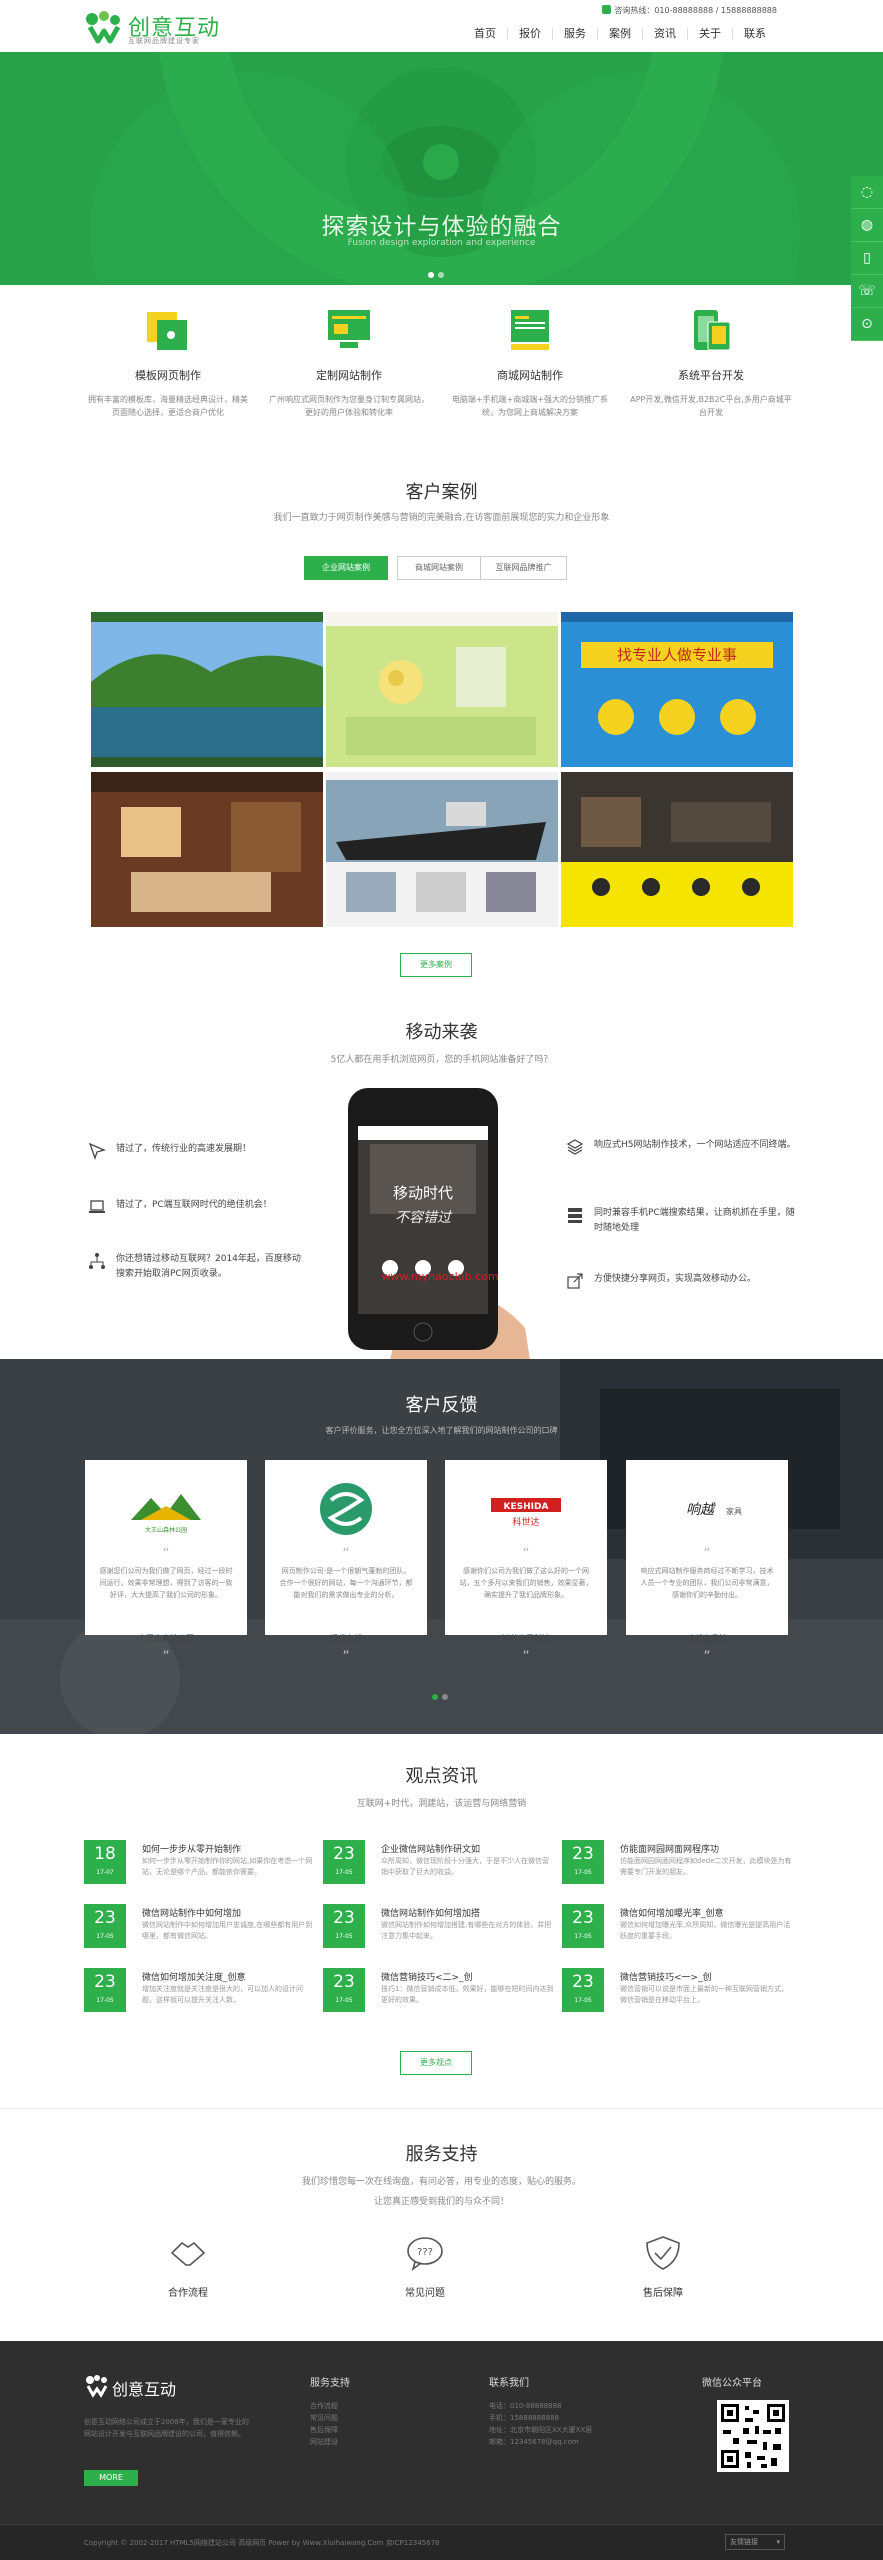 Image resolution: width=883 pixels, height=2560 pixels. Describe the element at coordinates (425, 2293) in the screenshot. I see `support-item-label: 常见问题` at that location.